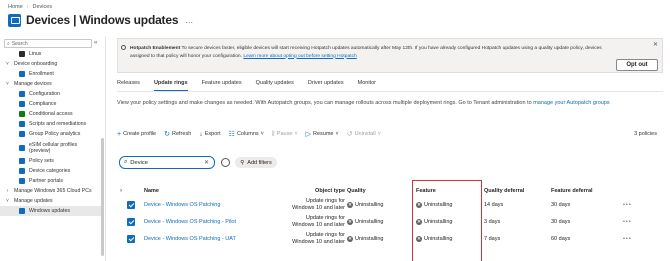 This screenshot has width=670, height=261. I want to click on sidebar-item: Enrollment, so click(52, 74).